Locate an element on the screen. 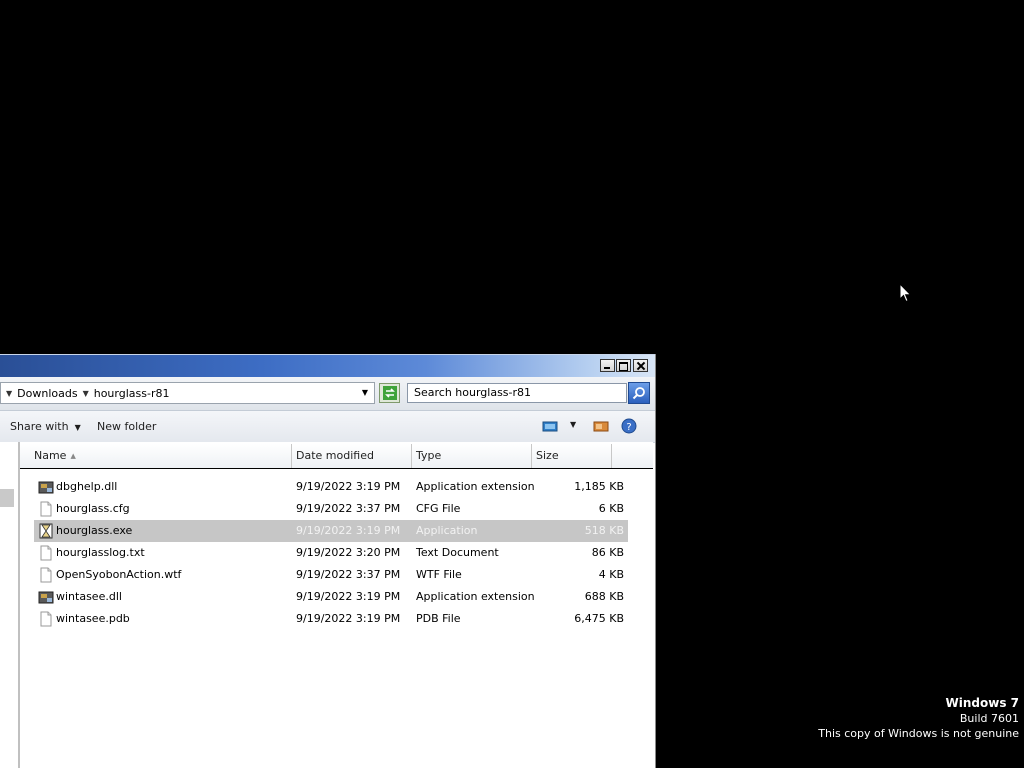  breadcrumb: ▼ Downloads ▼ hourglass-r81 ▼ is located at coordinates (187, 393).